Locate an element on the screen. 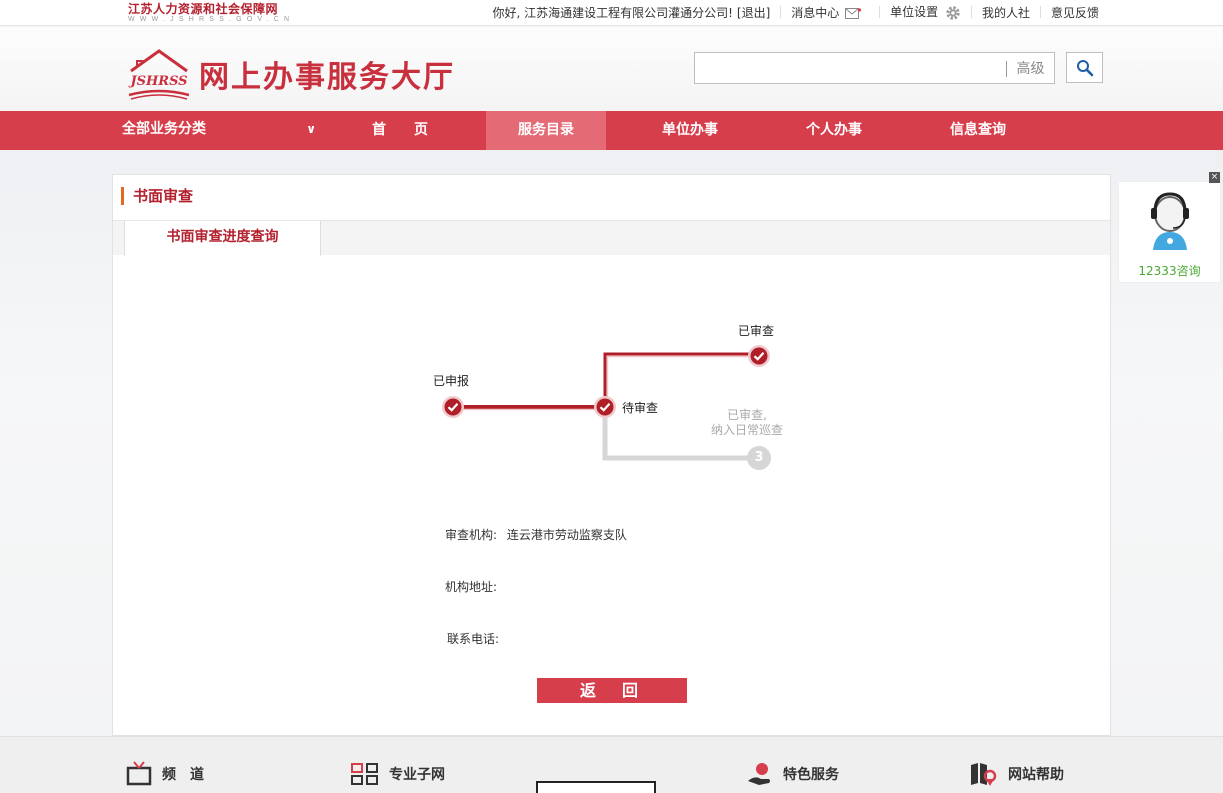 This screenshot has height=793, width=1223. logo-mark-text: JSHRSS is located at coordinates (157, 81).